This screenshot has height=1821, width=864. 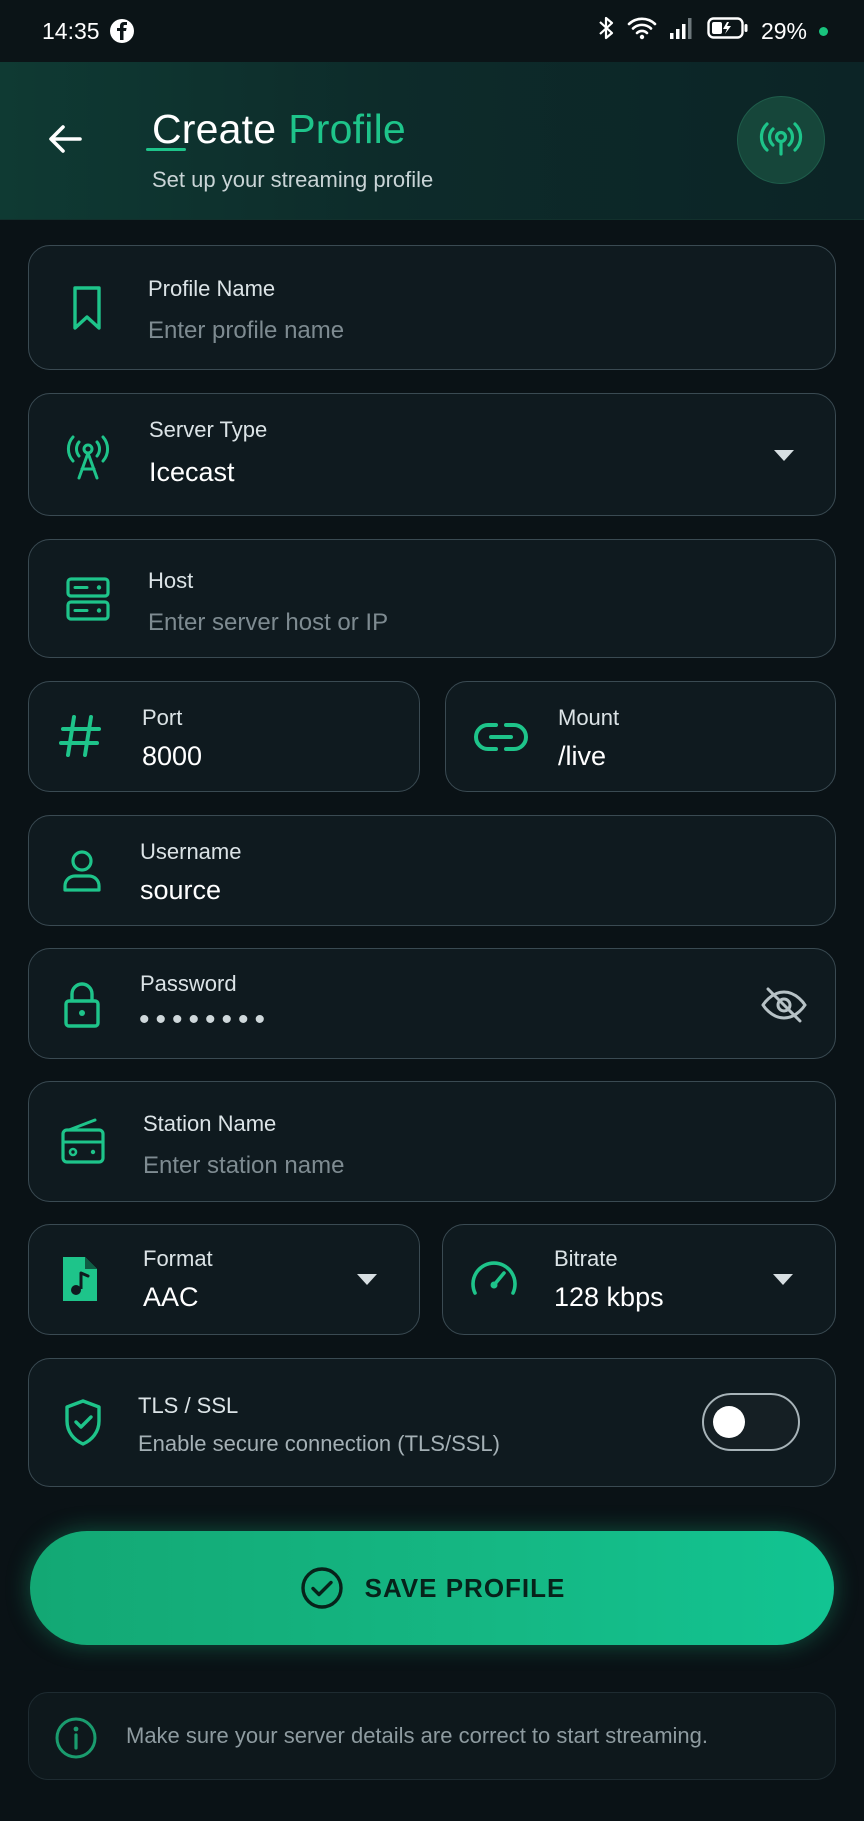 What do you see at coordinates (728, 31) in the screenshot?
I see `battery-icon` at bounding box center [728, 31].